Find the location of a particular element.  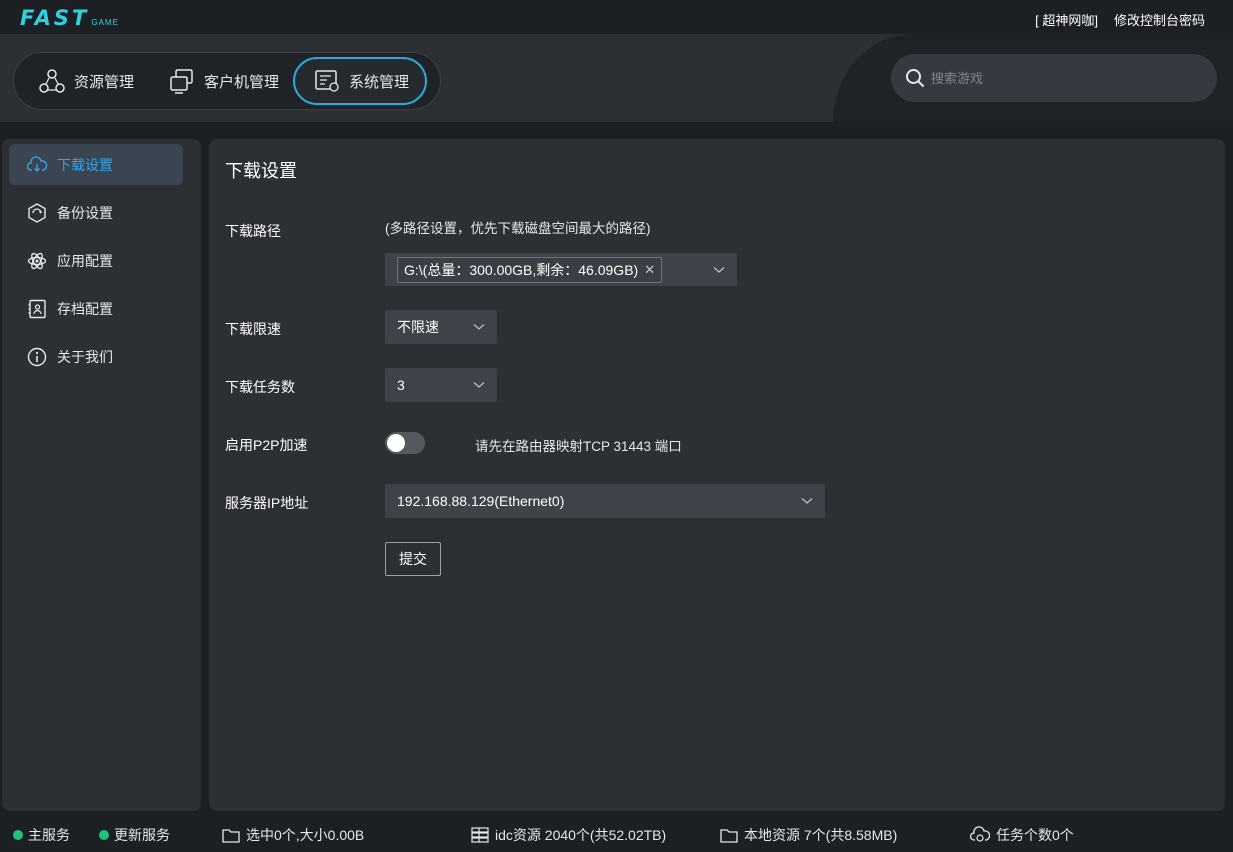

atom-icon is located at coordinates (37, 260).